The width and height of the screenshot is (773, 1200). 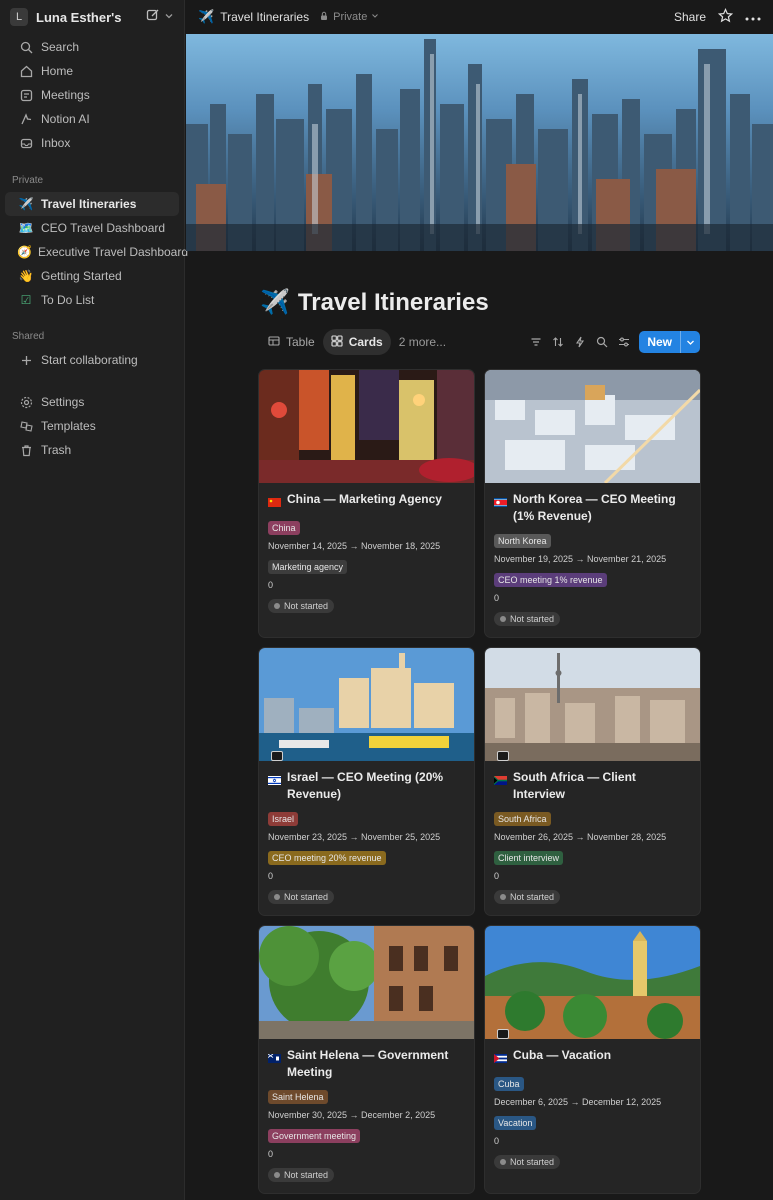 I want to click on inbox-icon, so click(x=26, y=143).